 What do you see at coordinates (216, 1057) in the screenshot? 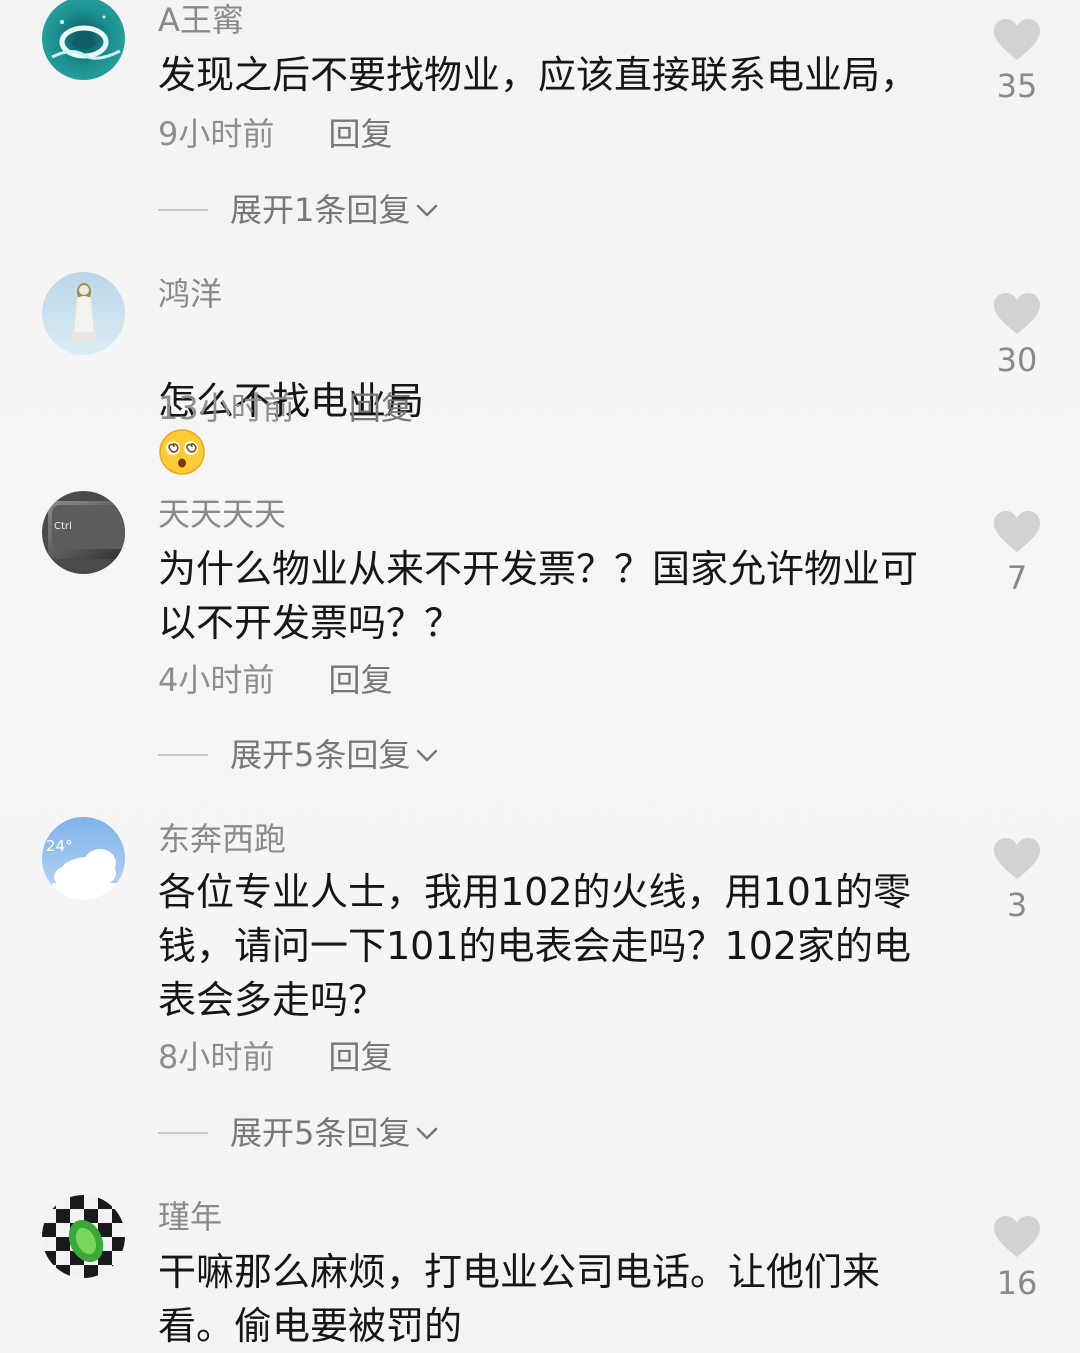
I see `timestamp: 8小时前` at bounding box center [216, 1057].